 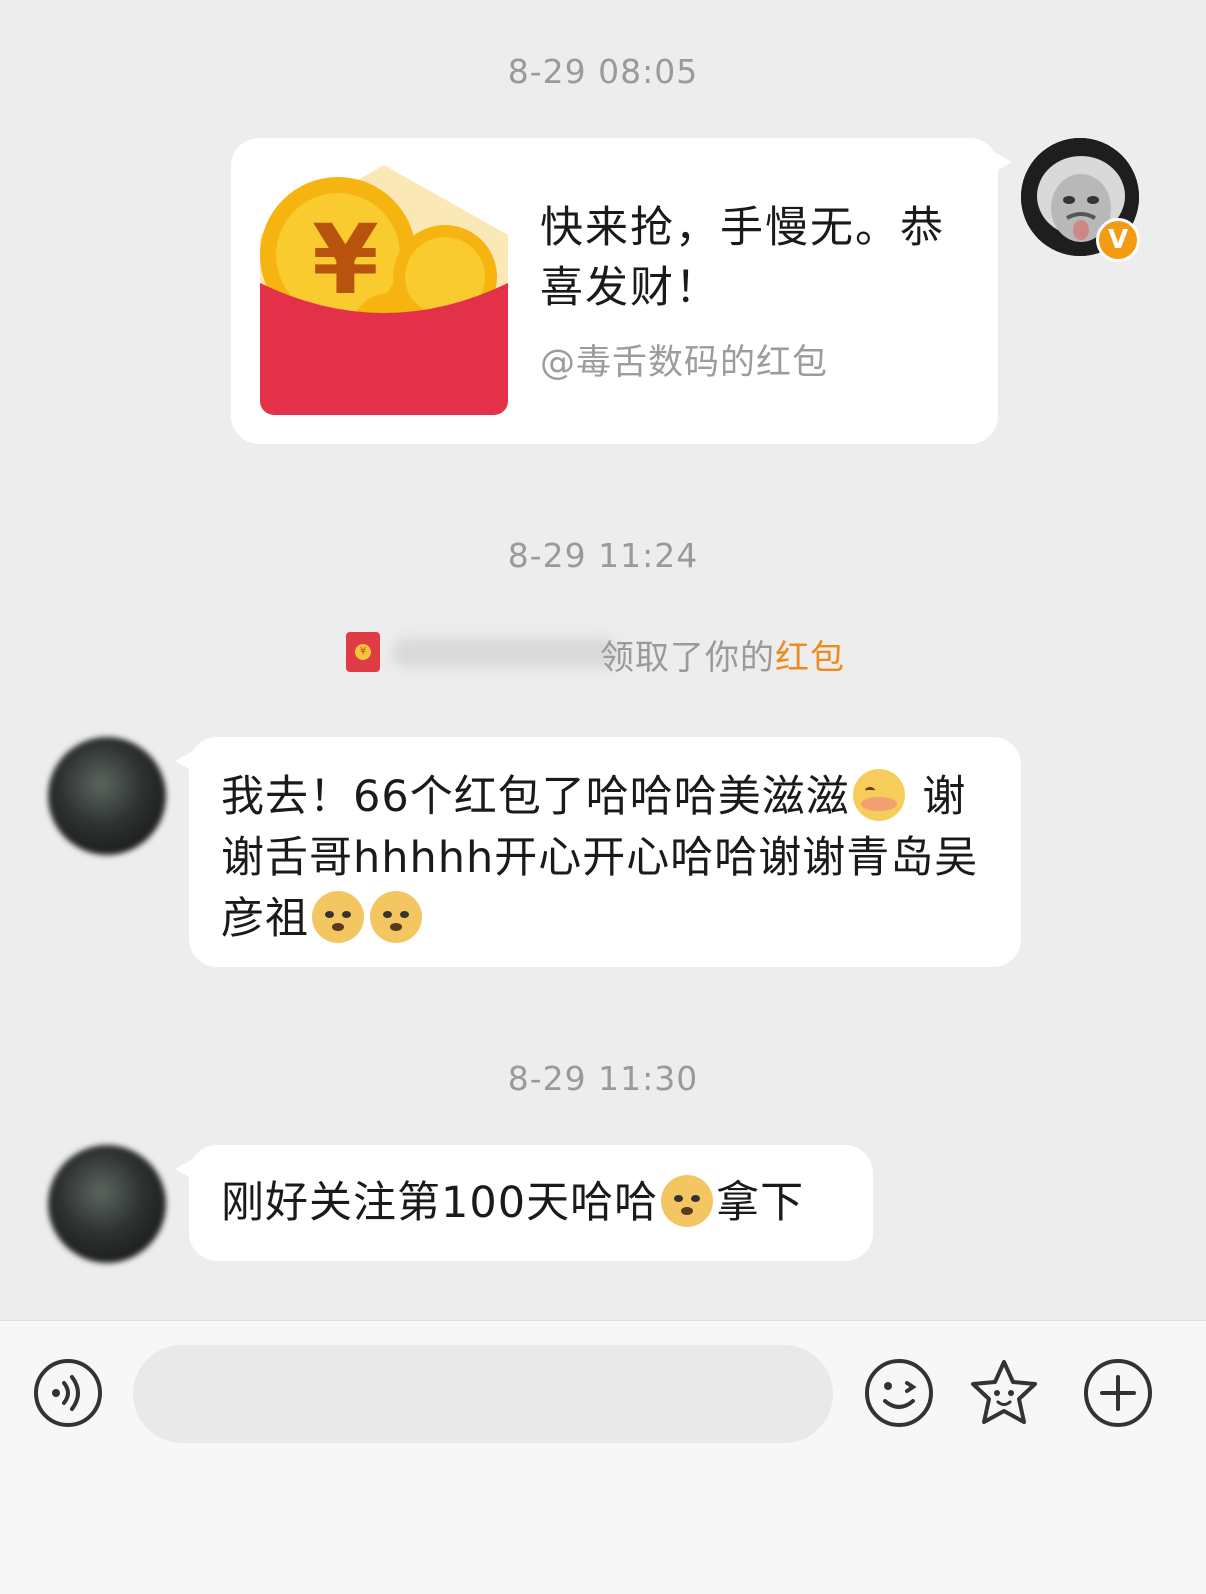 What do you see at coordinates (810, 658) in the screenshot?
I see `red-packet-link: 红包` at bounding box center [810, 658].